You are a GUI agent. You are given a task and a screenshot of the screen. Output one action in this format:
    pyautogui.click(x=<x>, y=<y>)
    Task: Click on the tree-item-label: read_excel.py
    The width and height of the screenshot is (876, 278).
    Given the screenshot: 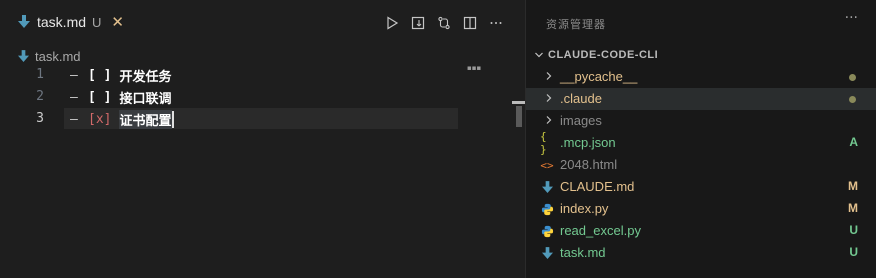 What is the action you would take?
    pyautogui.click(x=600, y=230)
    